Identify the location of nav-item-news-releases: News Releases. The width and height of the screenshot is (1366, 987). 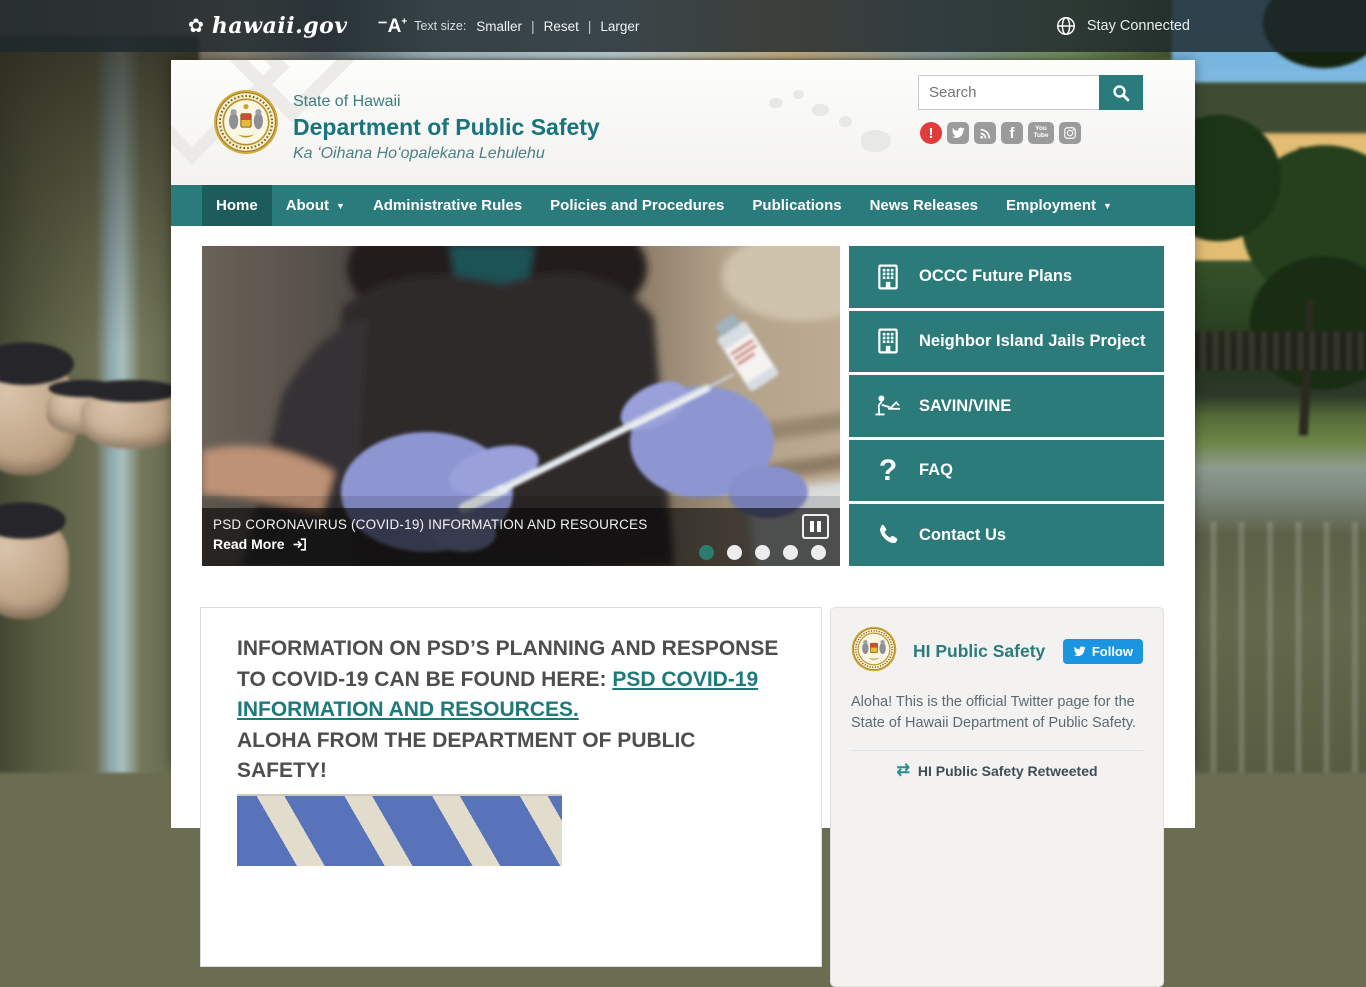
(924, 205).